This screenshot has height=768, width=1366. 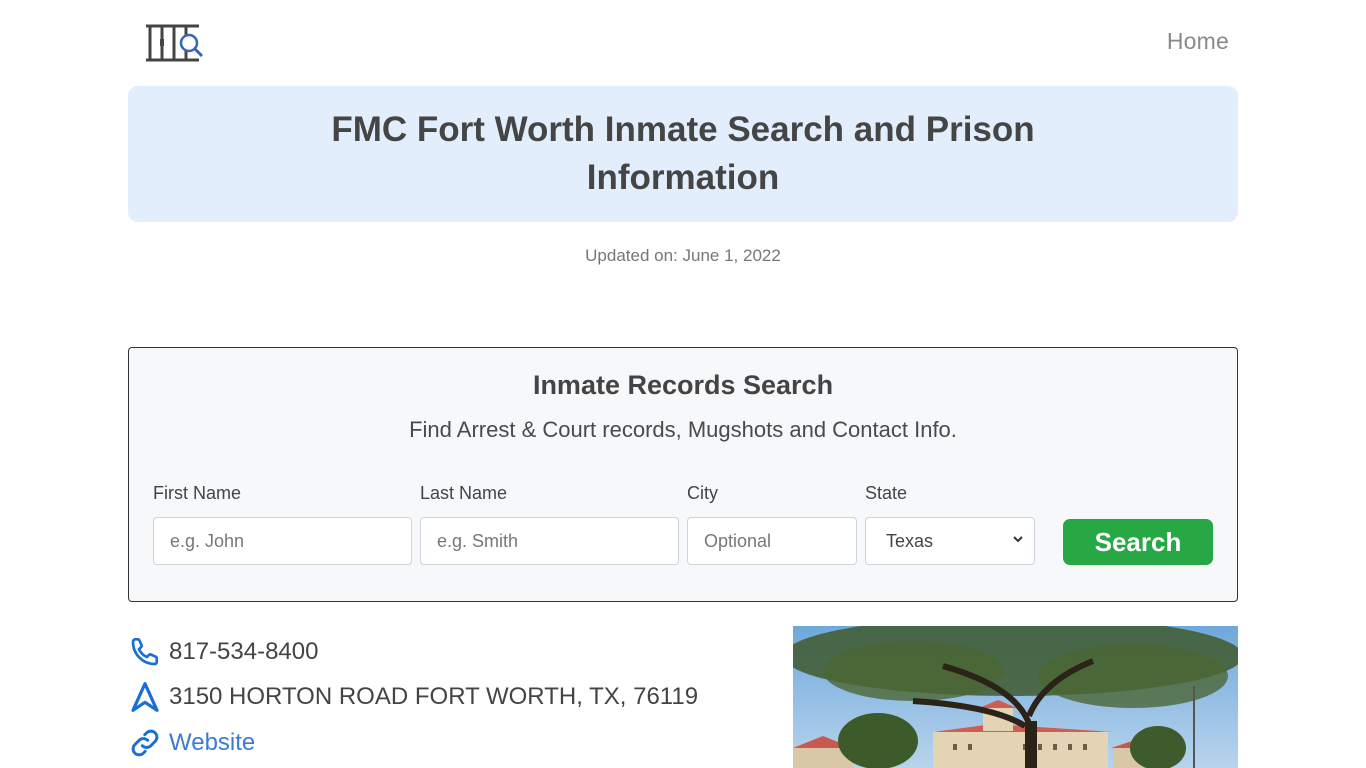 I want to click on phone-row: 817-534-8400, so click(x=223, y=652).